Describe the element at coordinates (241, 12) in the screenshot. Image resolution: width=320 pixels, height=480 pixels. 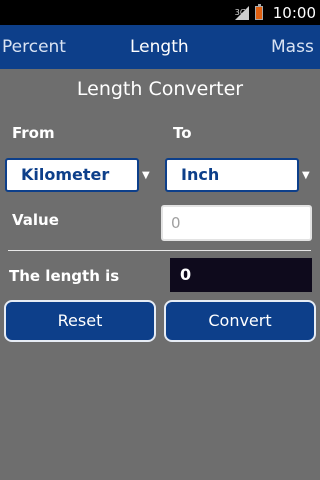
I see `signal-icon: 3G` at that location.